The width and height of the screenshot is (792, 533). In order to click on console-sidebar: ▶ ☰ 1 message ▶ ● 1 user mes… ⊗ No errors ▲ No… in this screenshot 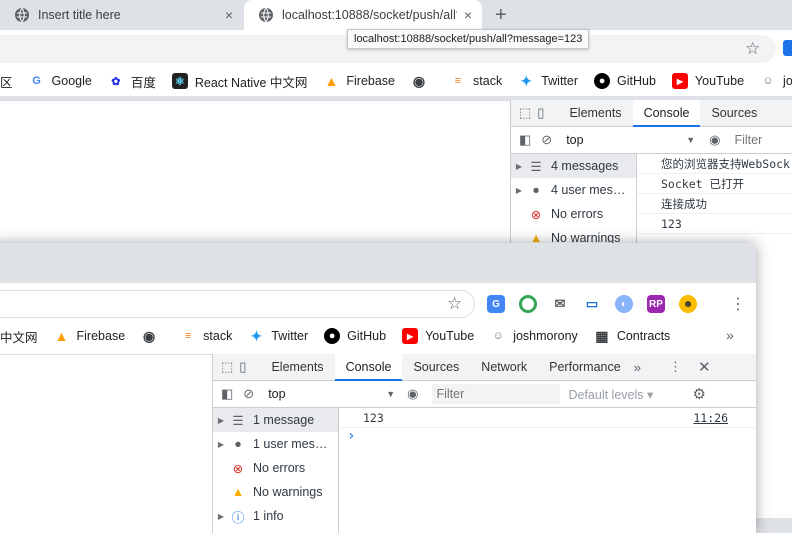, I will do `click(276, 470)`.